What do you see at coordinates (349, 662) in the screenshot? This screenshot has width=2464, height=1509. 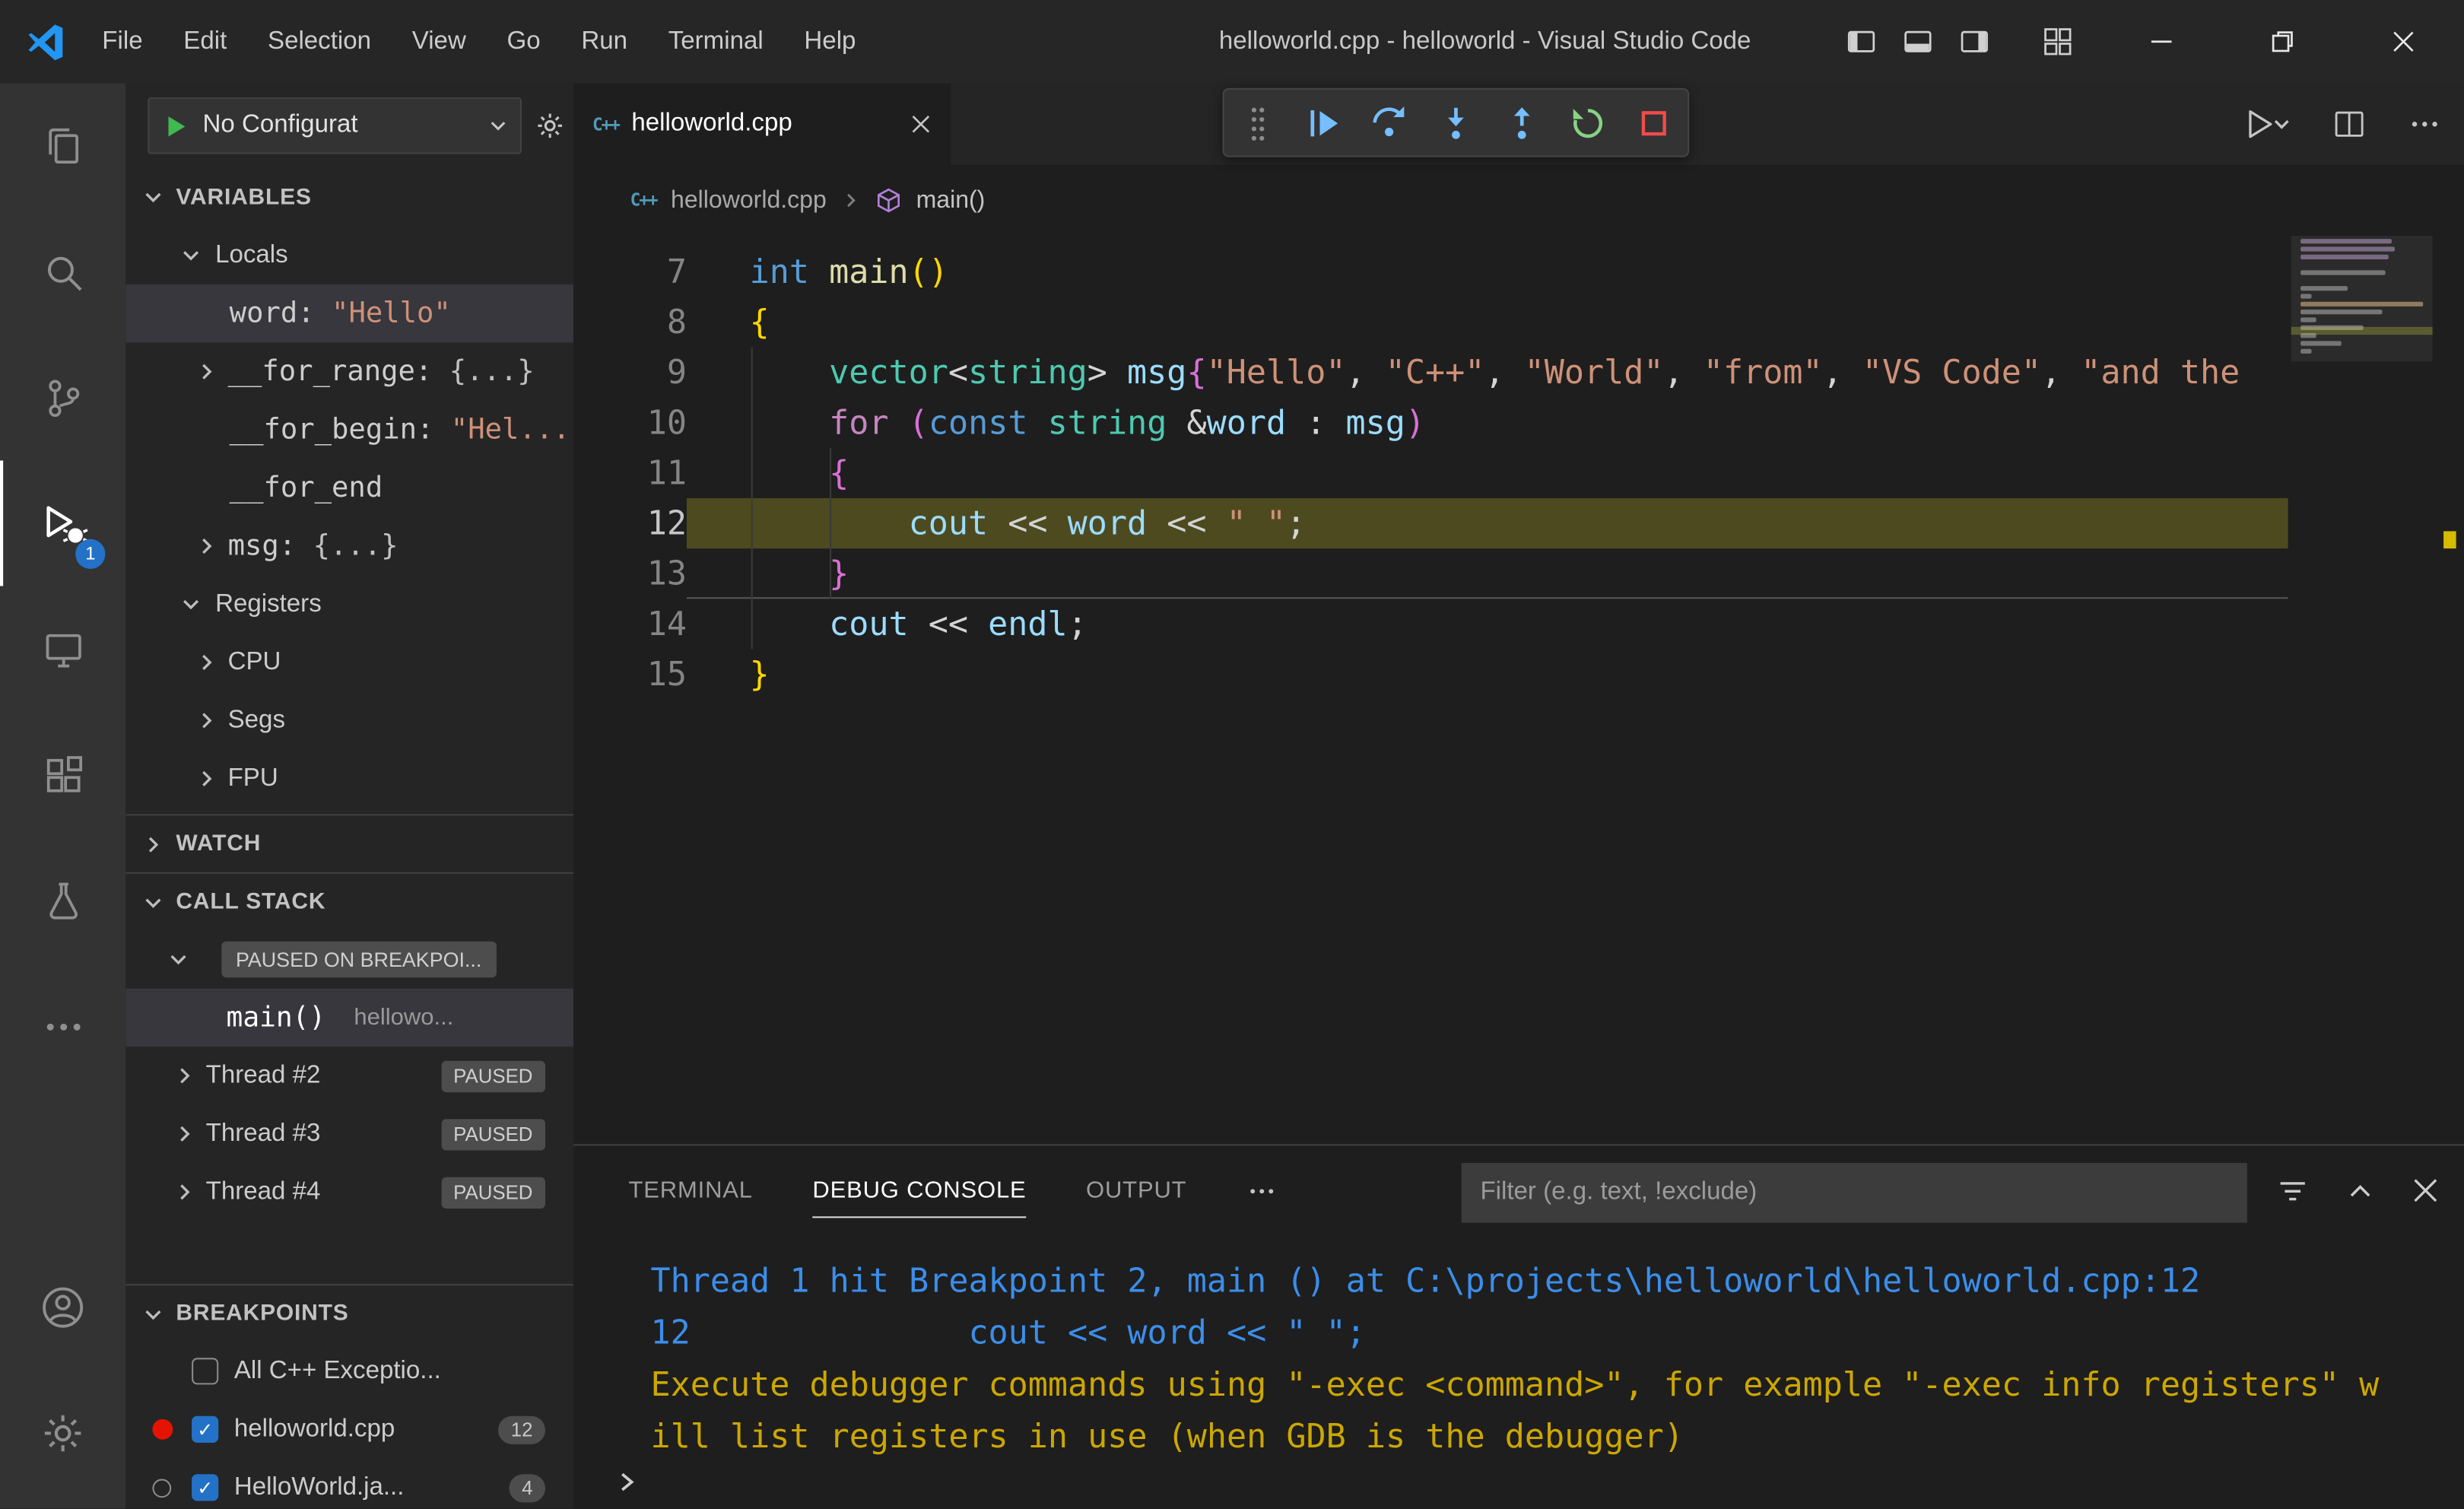 I see `register-cpu: CPU` at bounding box center [349, 662].